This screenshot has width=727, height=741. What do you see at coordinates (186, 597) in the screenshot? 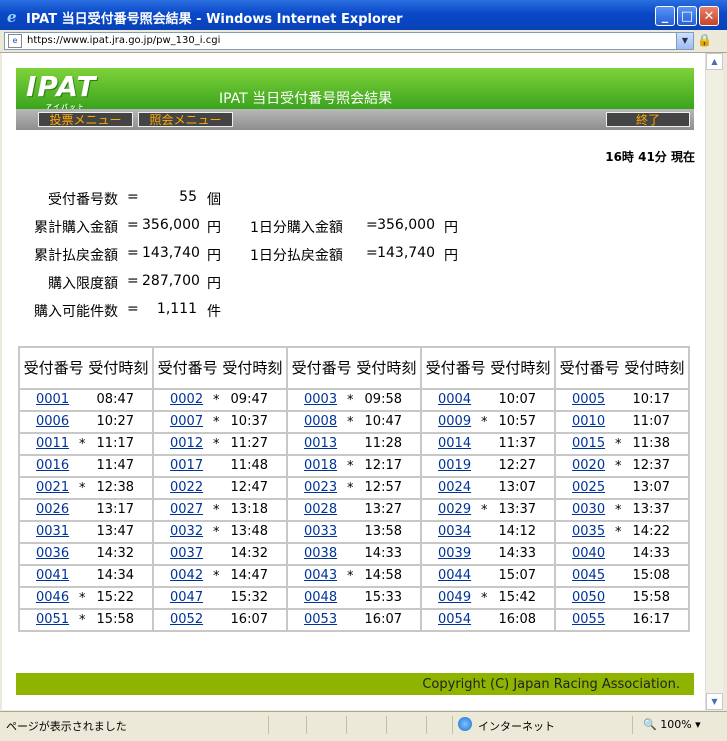
I see `receipt-number-link: 0047` at bounding box center [186, 597].